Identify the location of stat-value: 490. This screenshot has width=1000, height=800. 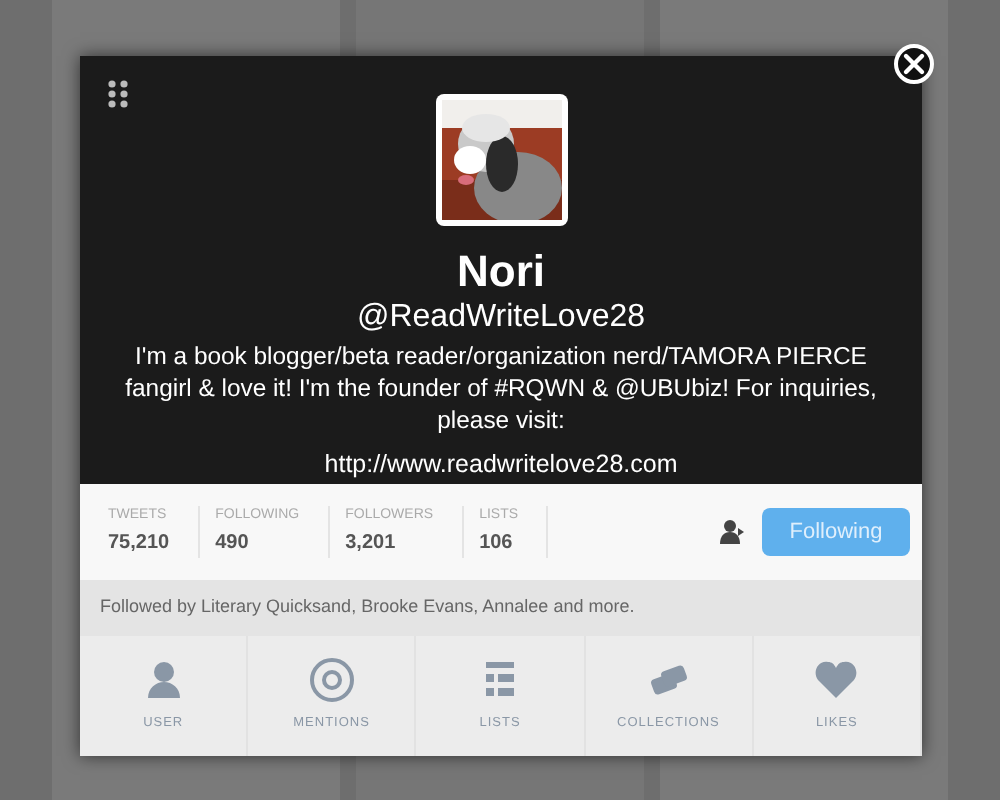
(233, 543).